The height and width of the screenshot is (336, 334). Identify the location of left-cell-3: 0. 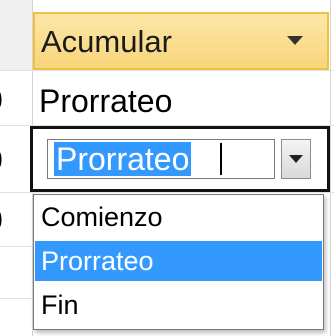
(16, 221).